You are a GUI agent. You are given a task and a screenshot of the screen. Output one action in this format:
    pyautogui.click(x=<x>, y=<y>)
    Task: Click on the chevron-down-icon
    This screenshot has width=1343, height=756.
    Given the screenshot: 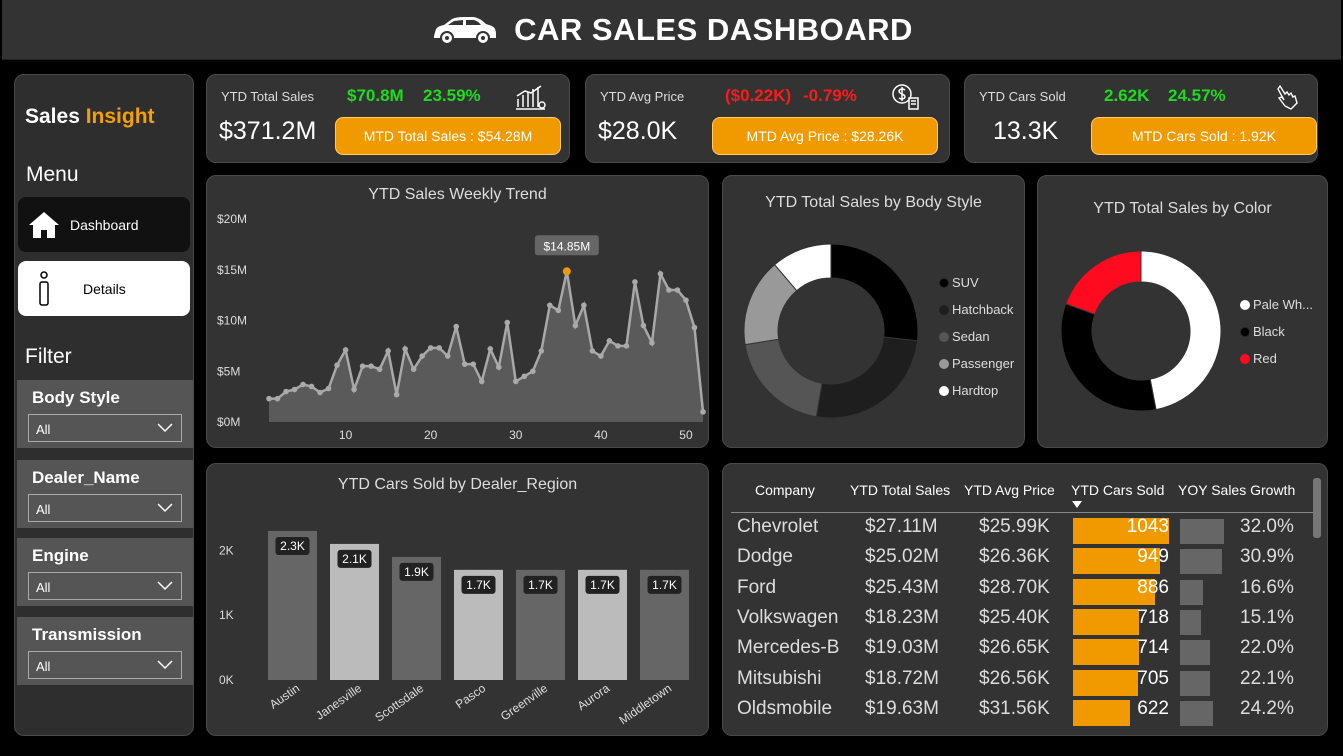 What is the action you would take?
    pyautogui.click(x=165, y=428)
    